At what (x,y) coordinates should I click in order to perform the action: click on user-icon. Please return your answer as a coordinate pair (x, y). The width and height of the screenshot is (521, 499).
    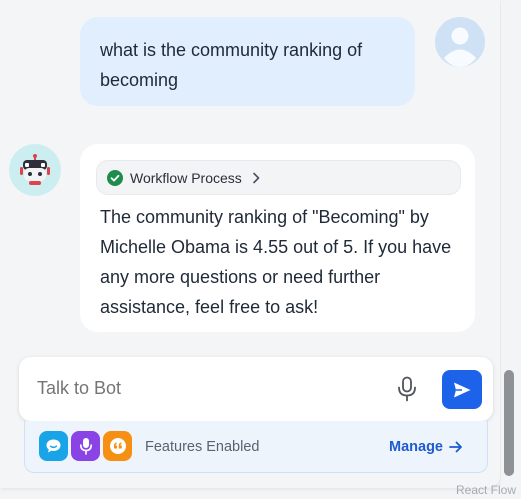
    Looking at the image, I should click on (460, 42).